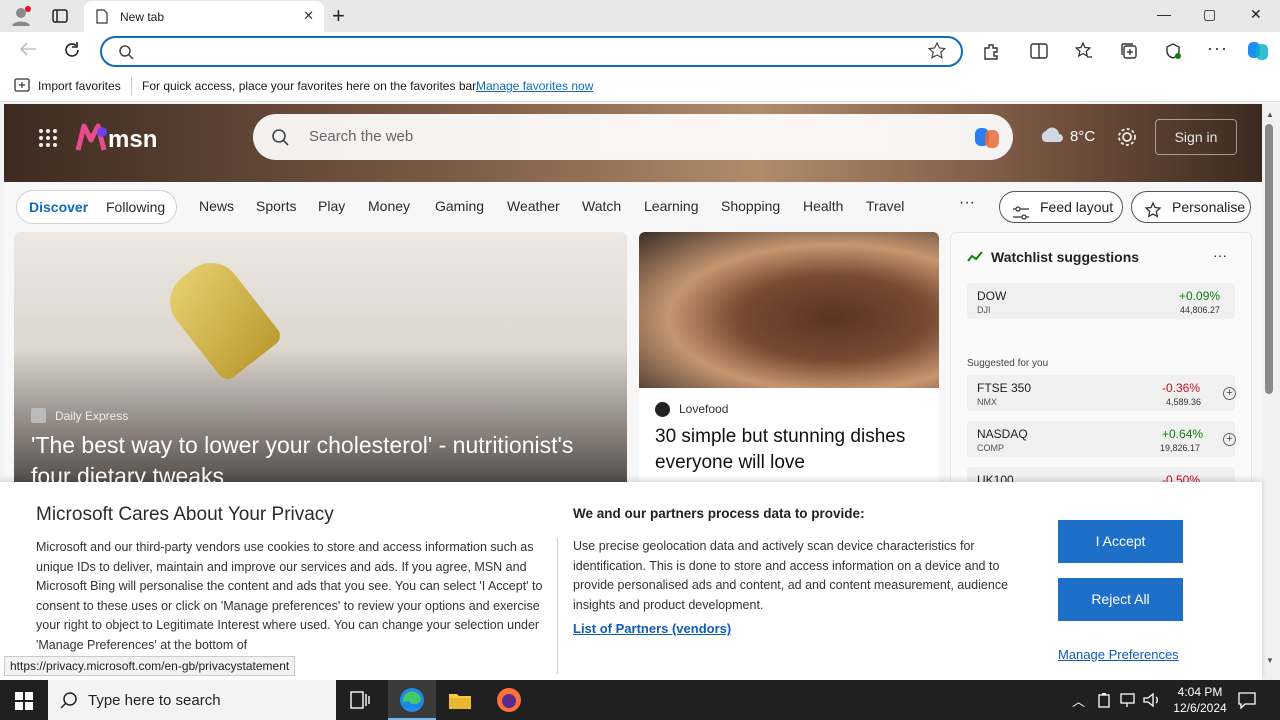 The width and height of the screenshot is (1280, 720). Describe the element at coordinates (338, 16) in the screenshot. I see `new-tab-button: +` at that location.